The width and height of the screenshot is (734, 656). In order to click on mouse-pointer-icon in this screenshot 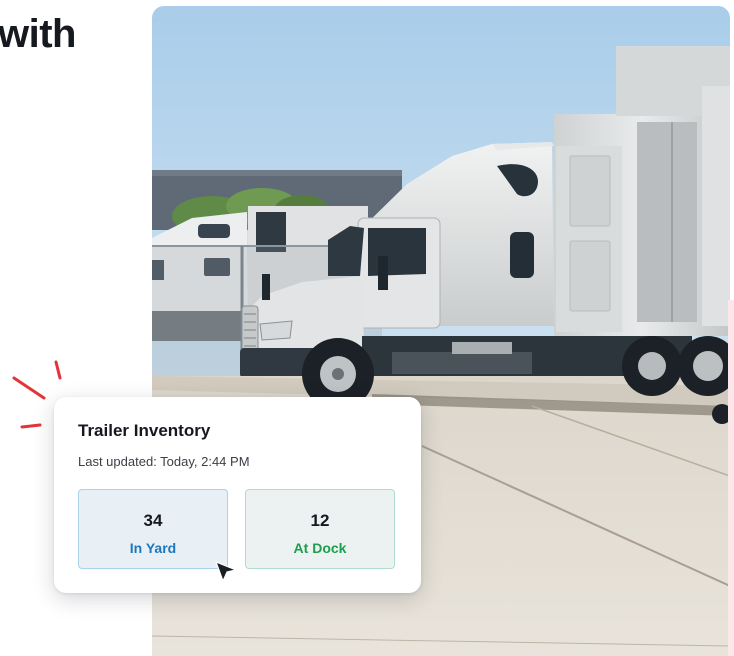, I will do `click(226, 571)`.